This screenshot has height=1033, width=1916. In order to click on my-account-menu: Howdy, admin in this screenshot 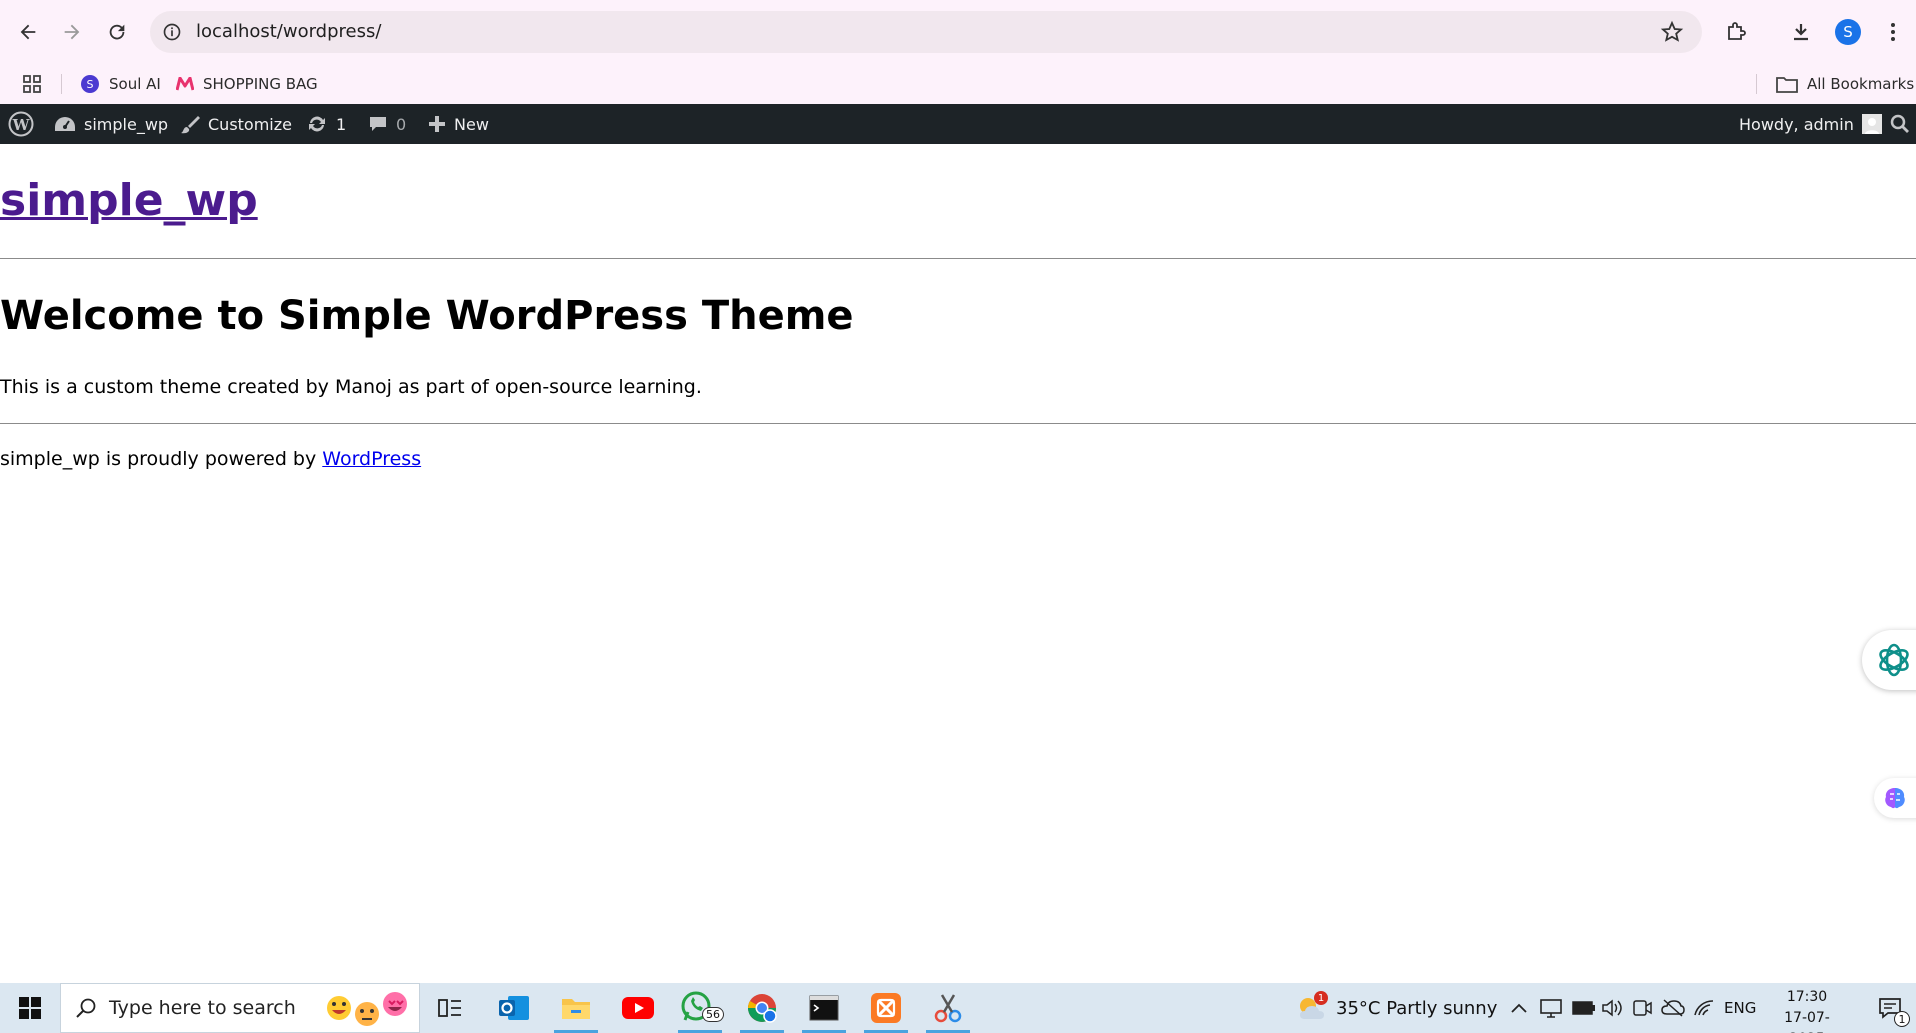, I will do `click(1810, 124)`.